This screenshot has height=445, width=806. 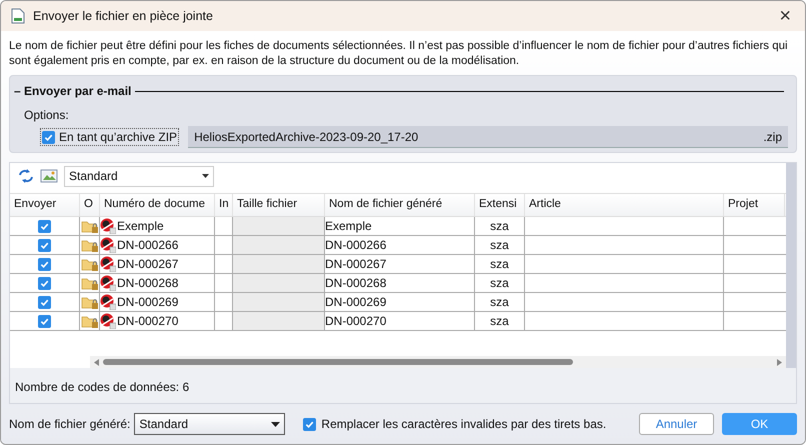 I want to click on archive-extension: .zip, so click(x=772, y=137).